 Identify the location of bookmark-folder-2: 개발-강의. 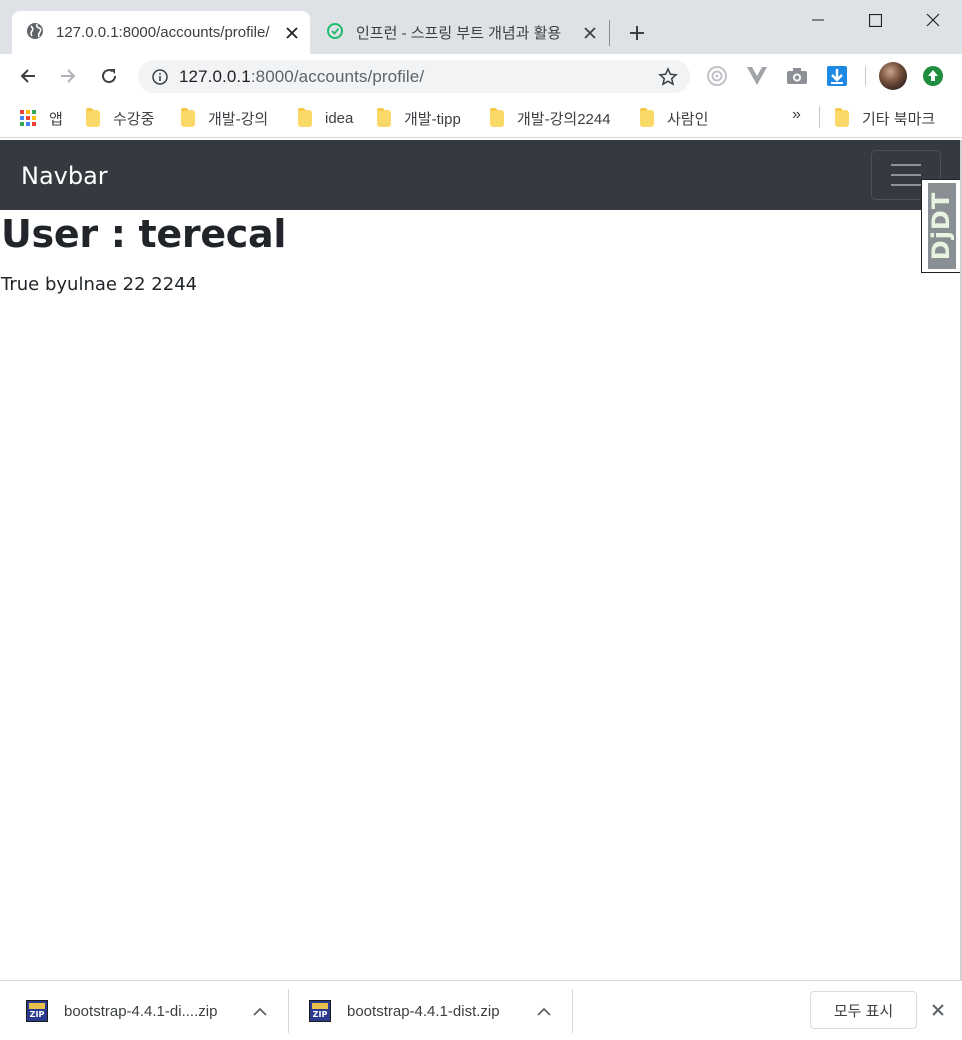
(224, 118).